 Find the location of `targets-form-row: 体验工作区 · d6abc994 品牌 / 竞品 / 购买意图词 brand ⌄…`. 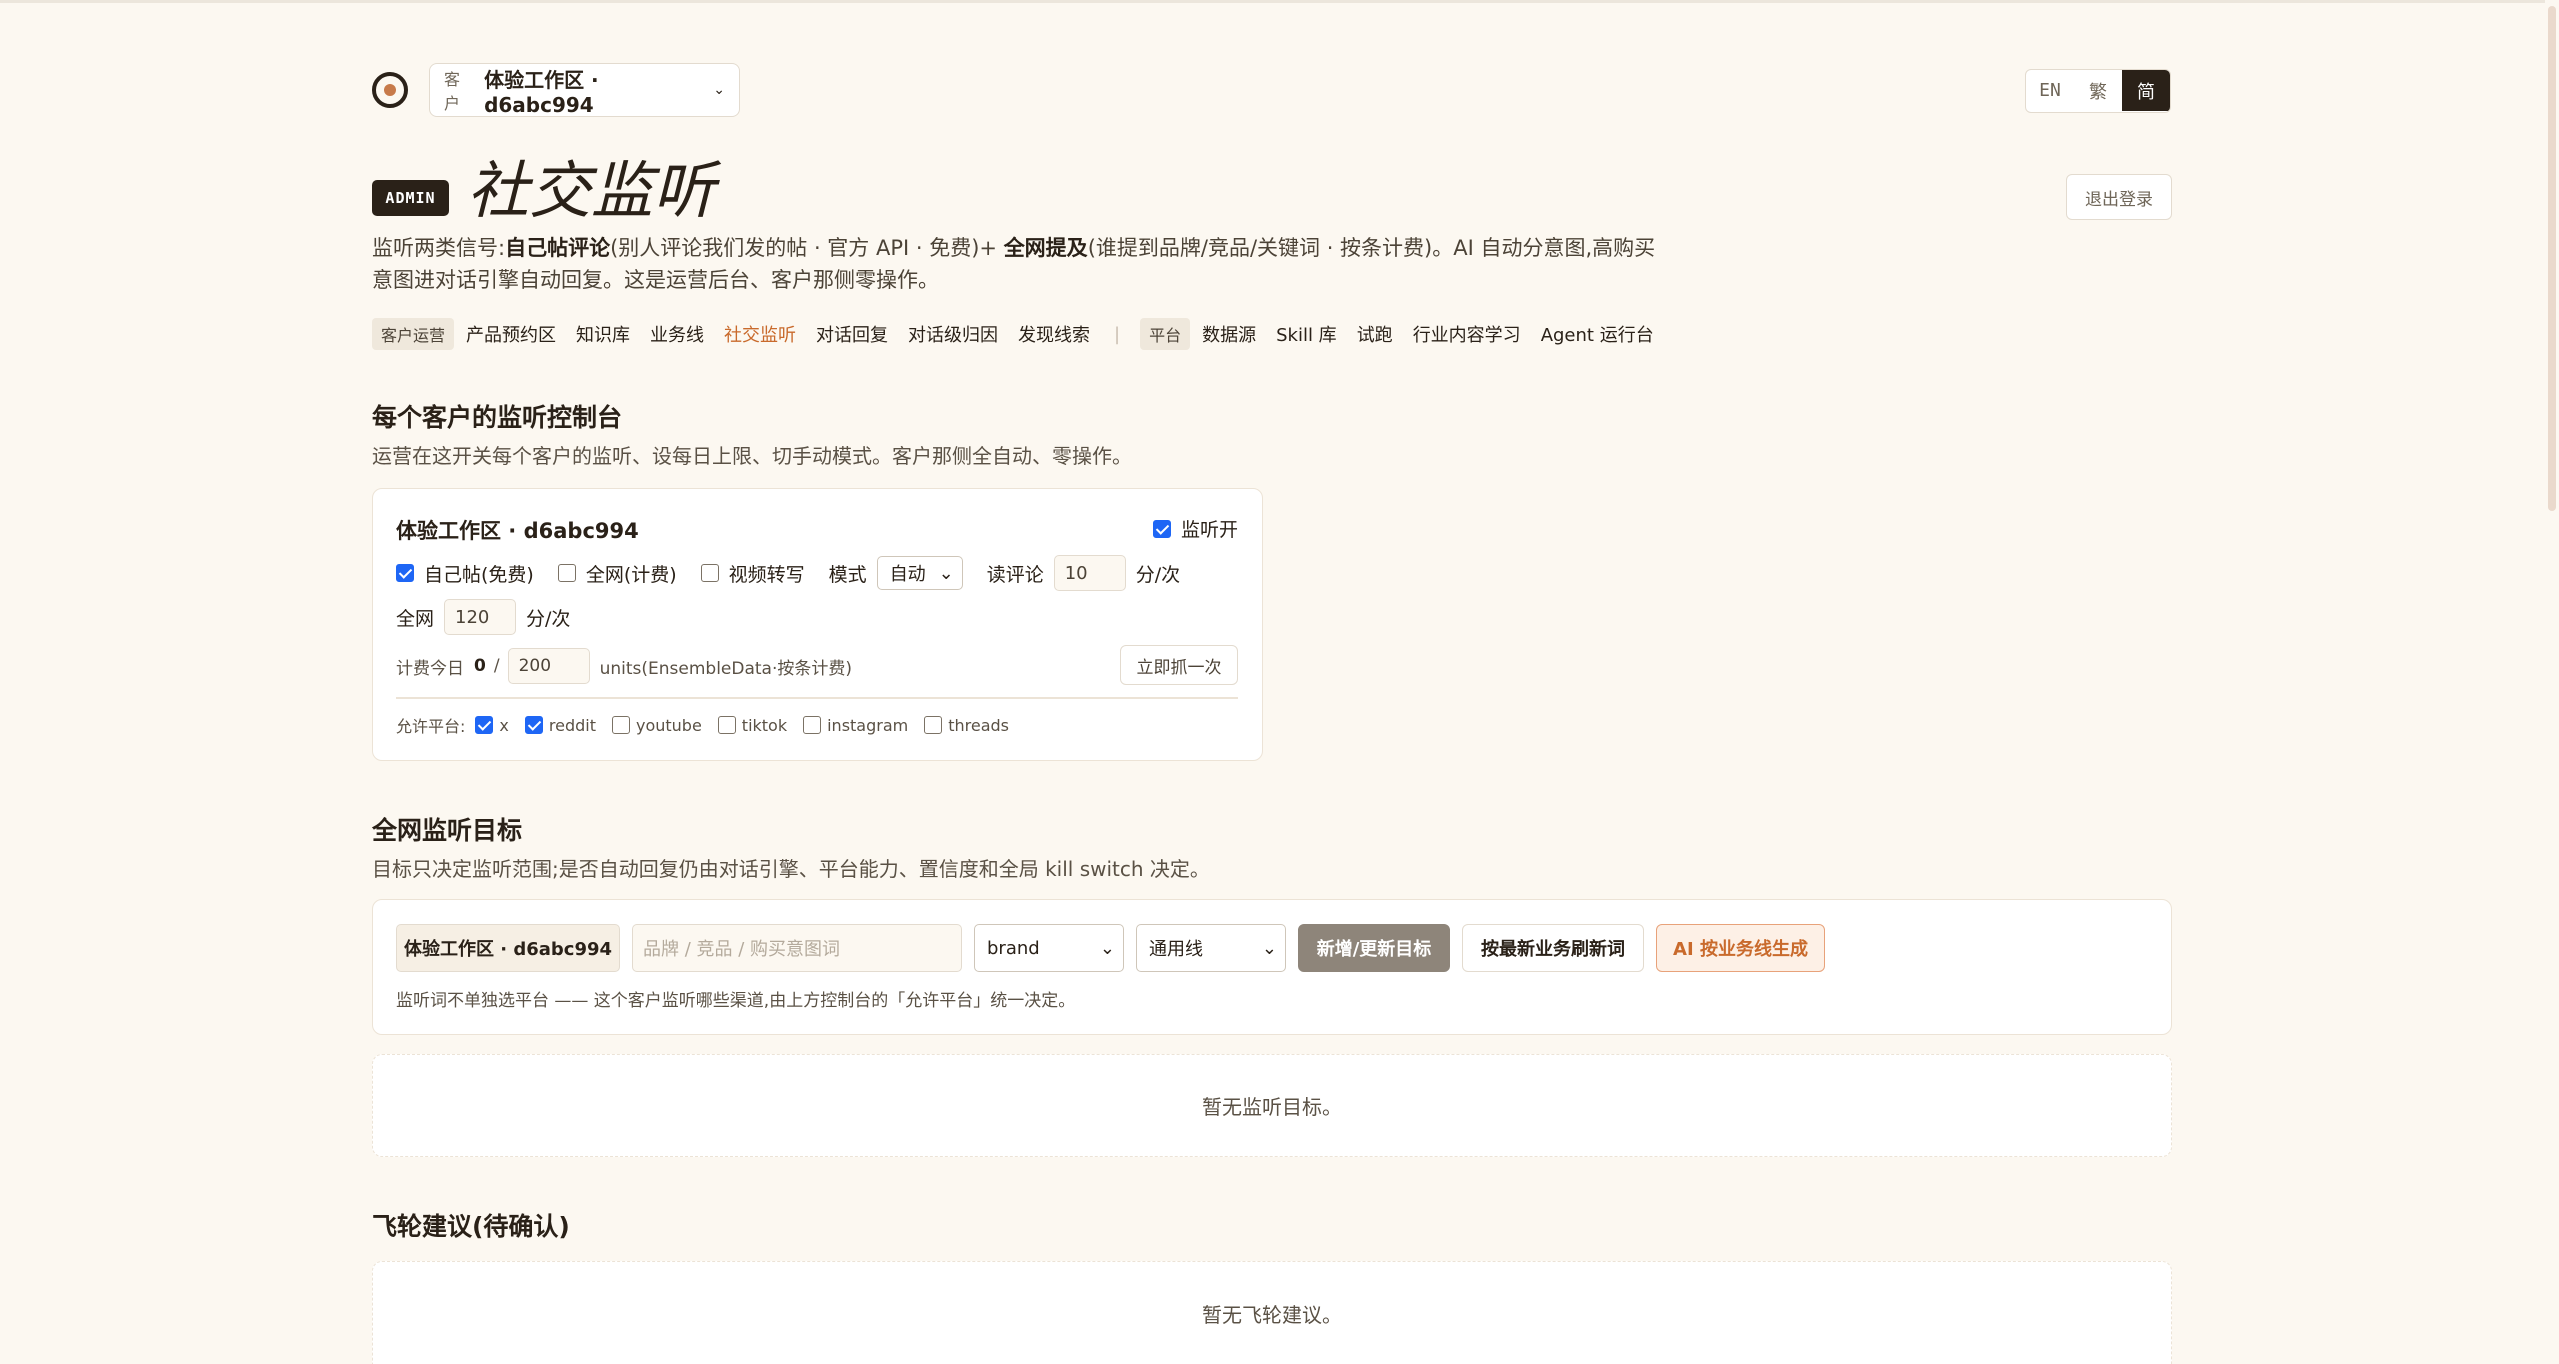

targets-form-row: 体验工作区 · d6abc994 品牌 / 竞品 / 购买意图词 brand ⌄… is located at coordinates (1110, 948).